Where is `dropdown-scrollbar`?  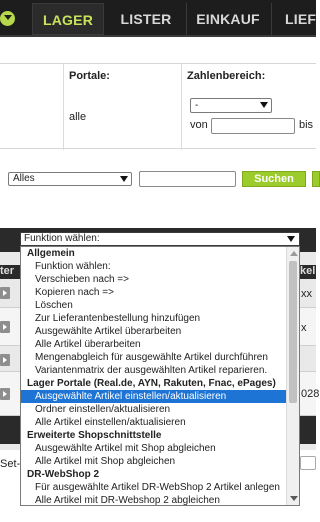 dropdown-scrollbar is located at coordinates (292, 376).